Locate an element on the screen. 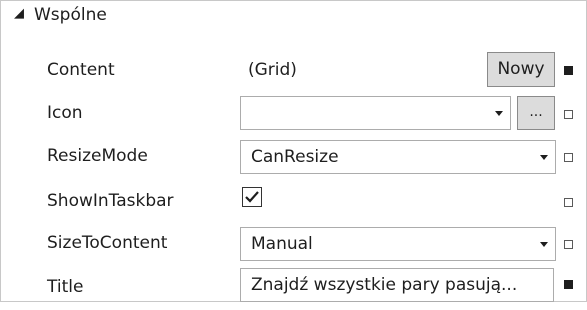  property-row-resizemode: ResizeMode CanResize is located at coordinates (292, 157).